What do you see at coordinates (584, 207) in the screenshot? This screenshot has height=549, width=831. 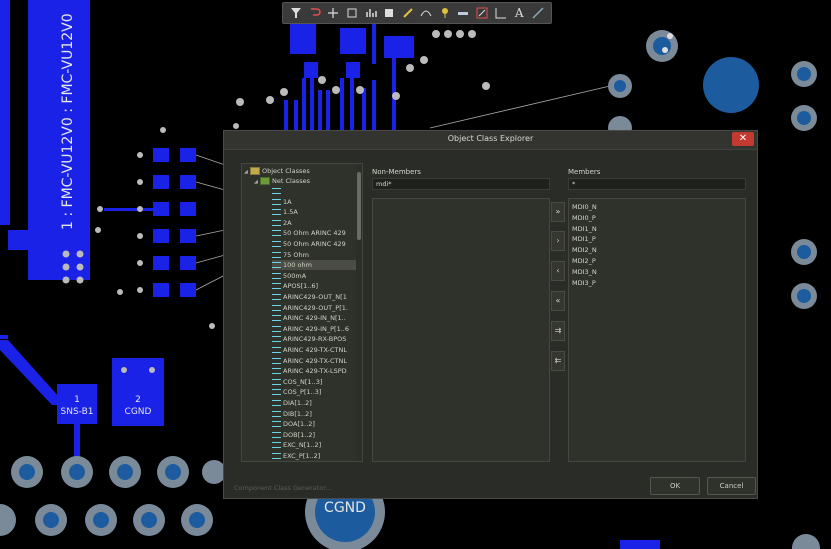 I see `member-item: MDI0_N` at bounding box center [584, 207].